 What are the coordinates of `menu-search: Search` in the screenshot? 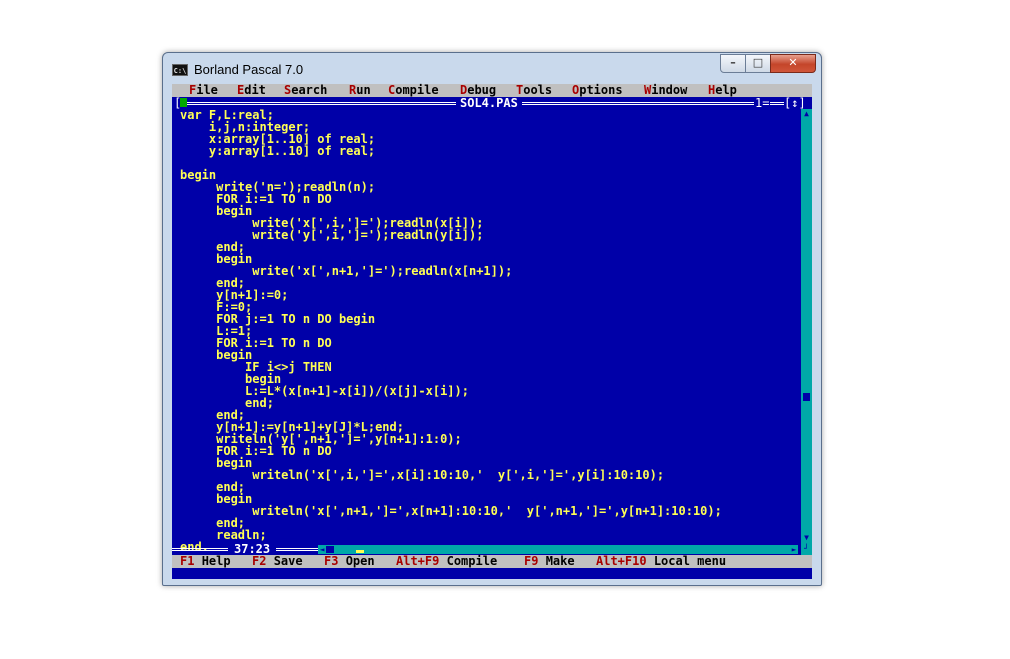 It's located at (305, 90).